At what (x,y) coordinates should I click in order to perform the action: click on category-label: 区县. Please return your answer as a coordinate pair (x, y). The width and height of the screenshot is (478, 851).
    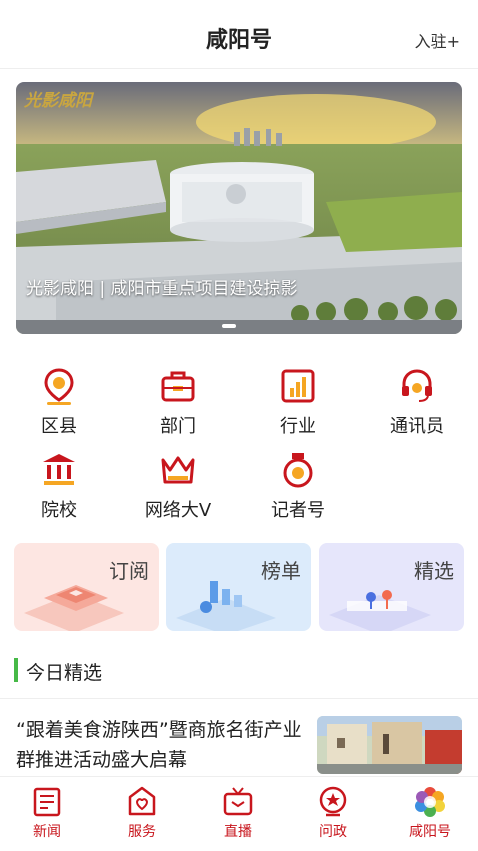
    Looking at the image, I should click on (59, 426).